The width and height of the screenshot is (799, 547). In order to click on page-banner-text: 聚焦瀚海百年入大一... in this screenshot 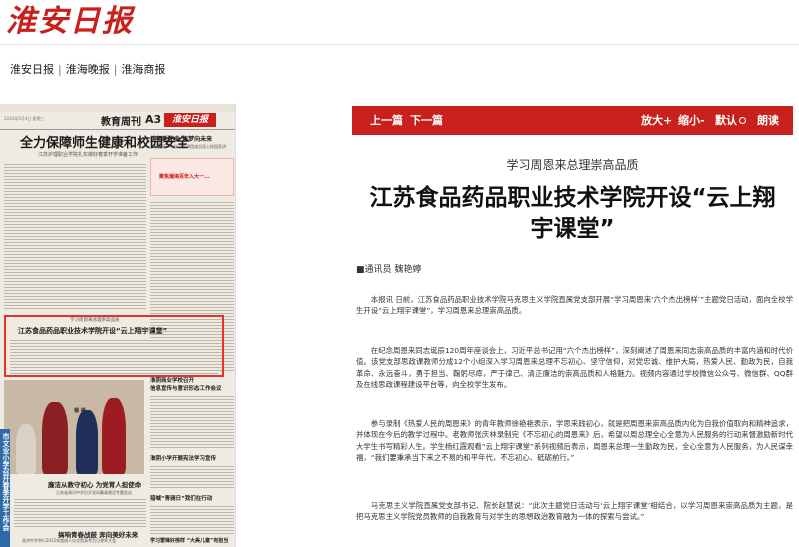, I will do `click(184, 177)`.